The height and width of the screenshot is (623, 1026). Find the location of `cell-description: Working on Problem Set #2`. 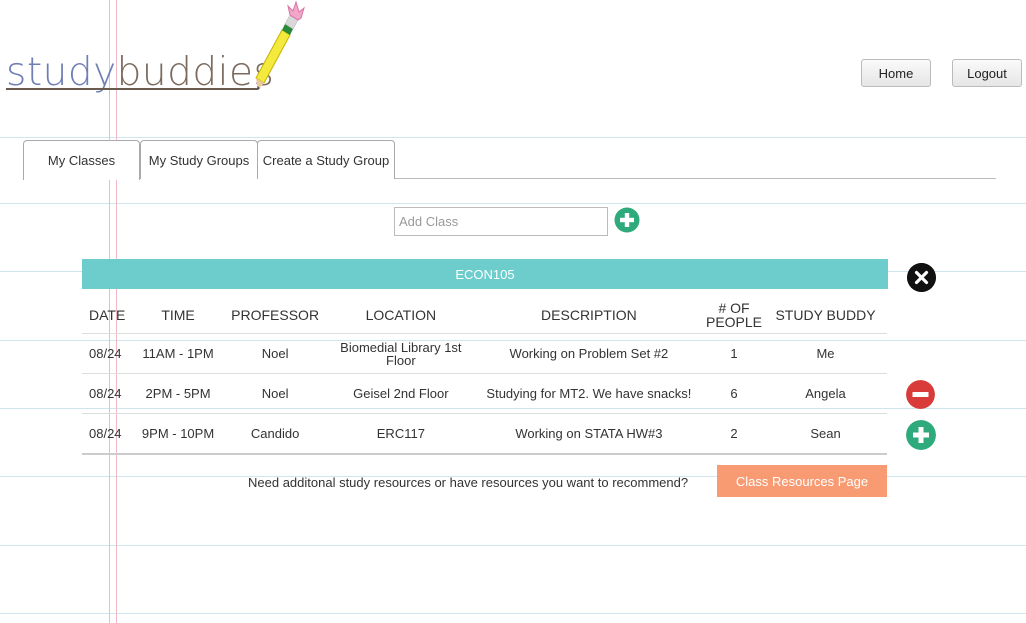

cell-description: Working on Problem Set #2 is located at coordinates (588, 353).